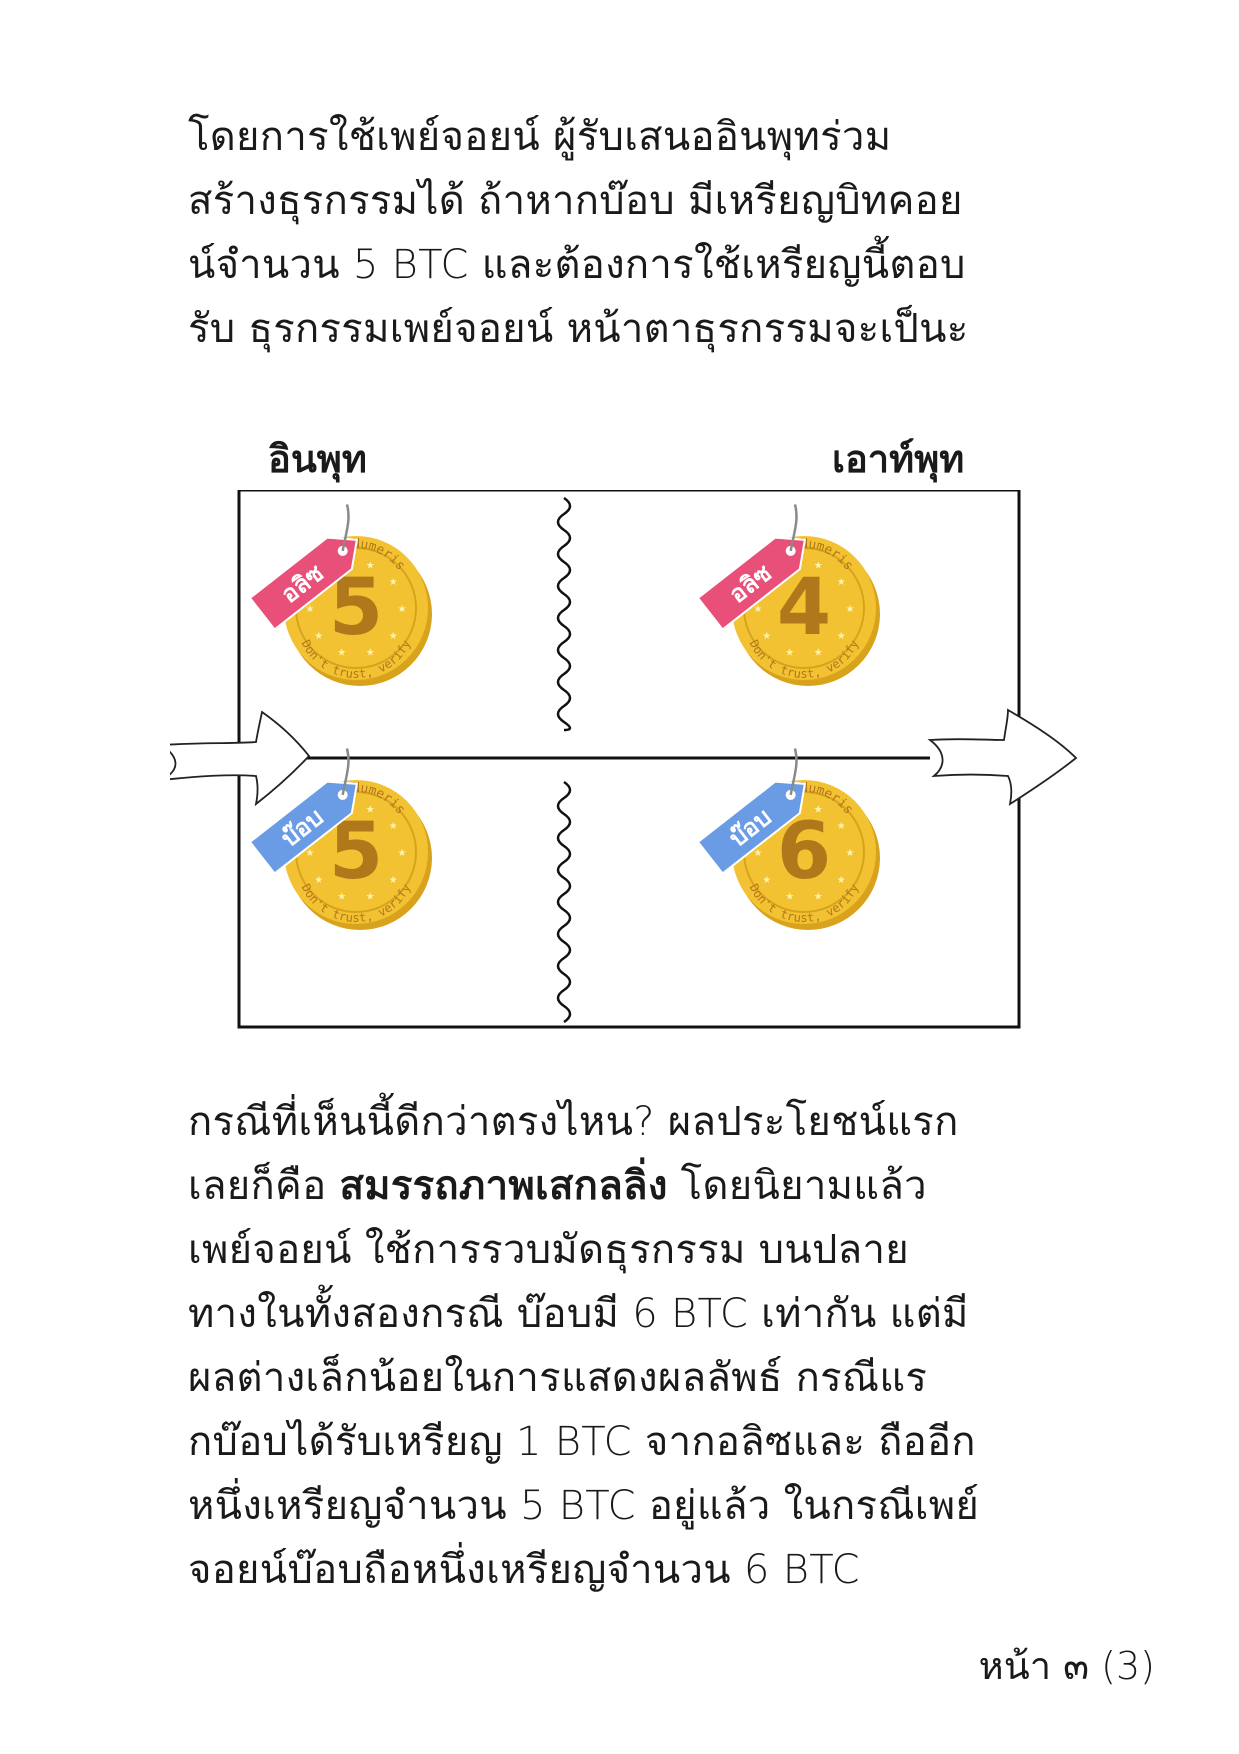  I want to click on wavy-separator-top, so click(564, 614).